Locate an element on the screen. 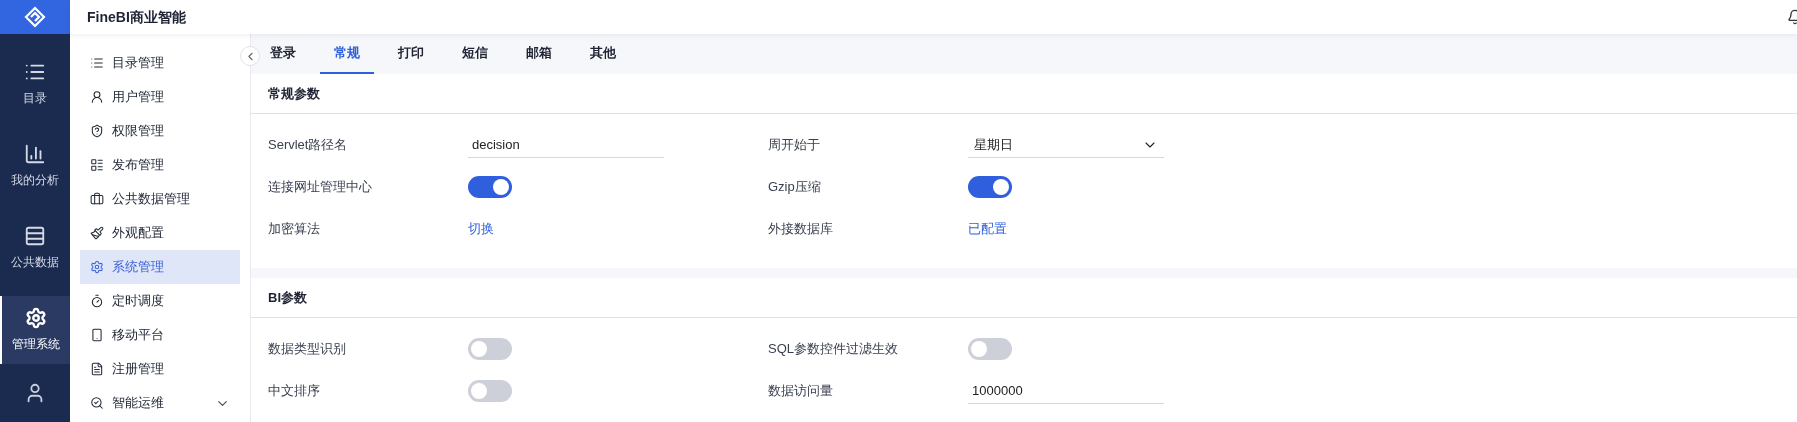 The image size is (1797, 422). sidebar-item: 用户管理 is located at coordinates (160, 97).